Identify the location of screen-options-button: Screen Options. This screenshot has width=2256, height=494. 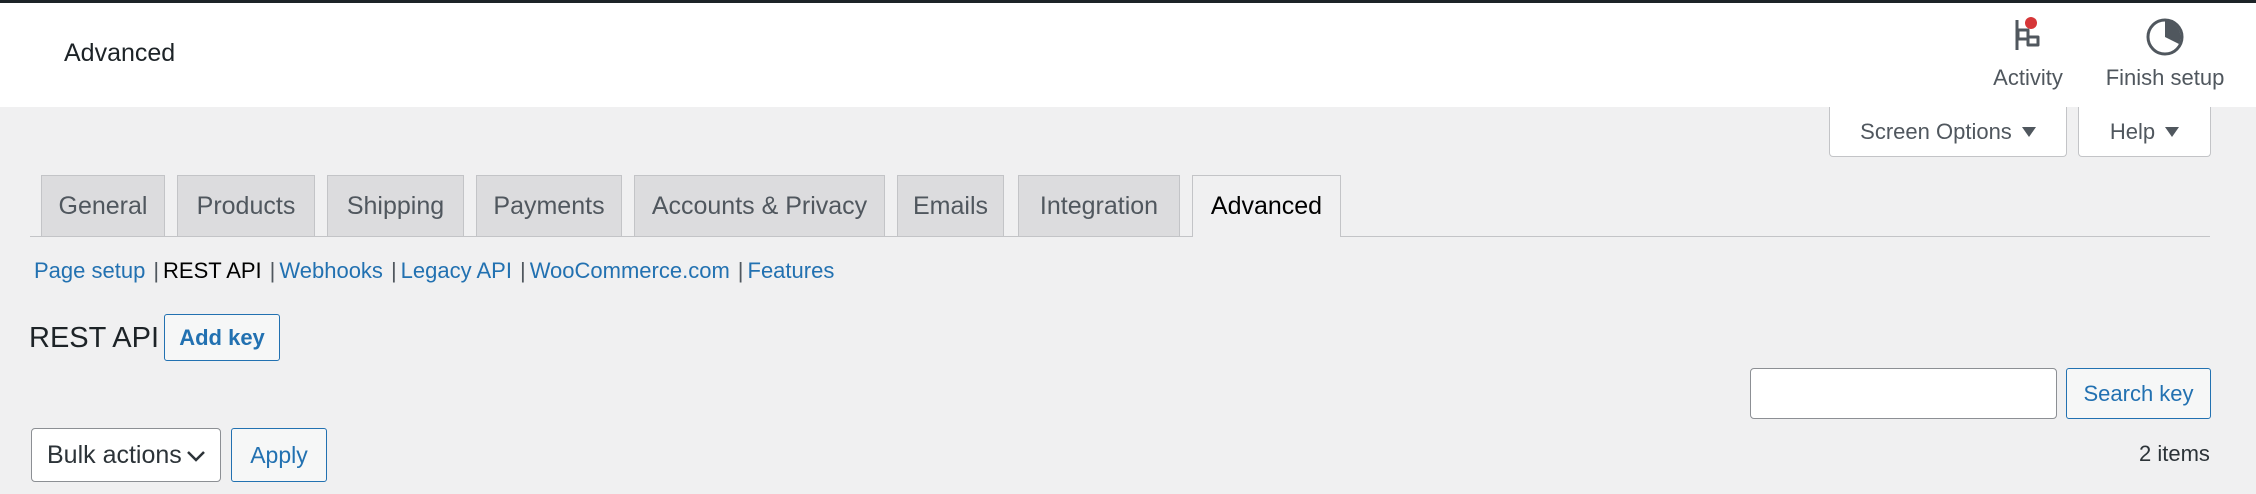
(1948, 132).